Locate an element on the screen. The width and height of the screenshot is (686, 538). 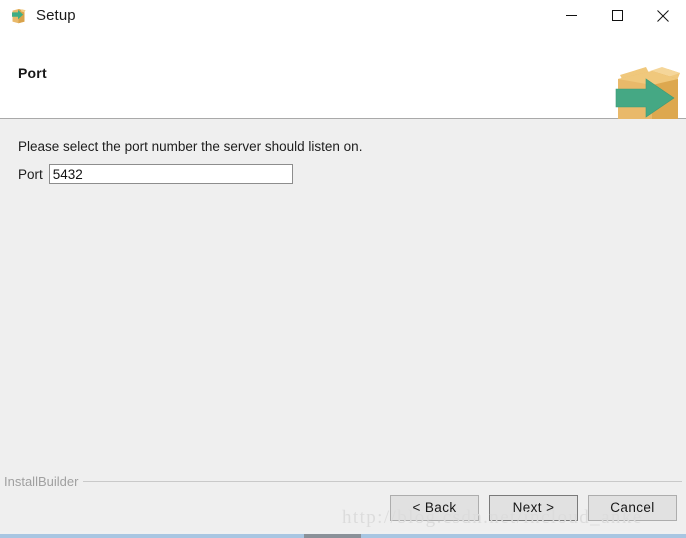
button-bar: < Back Next > Cancel is located at coordinates (533, 508).